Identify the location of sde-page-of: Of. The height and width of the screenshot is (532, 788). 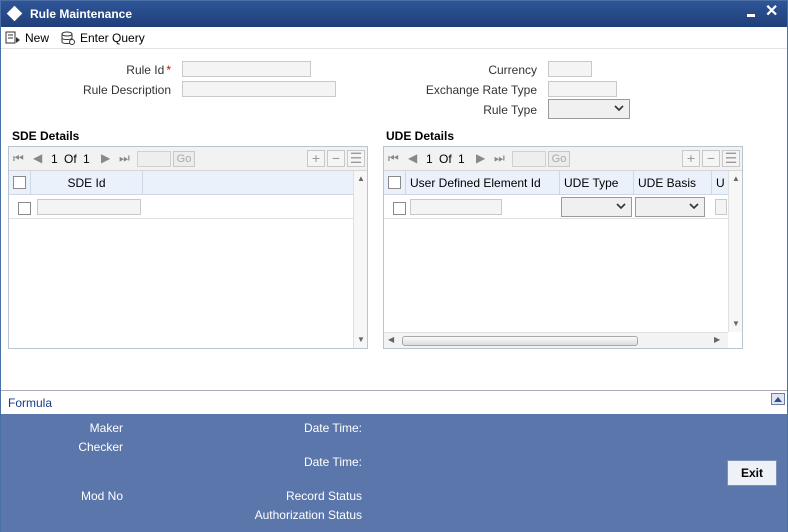
(70, 159).